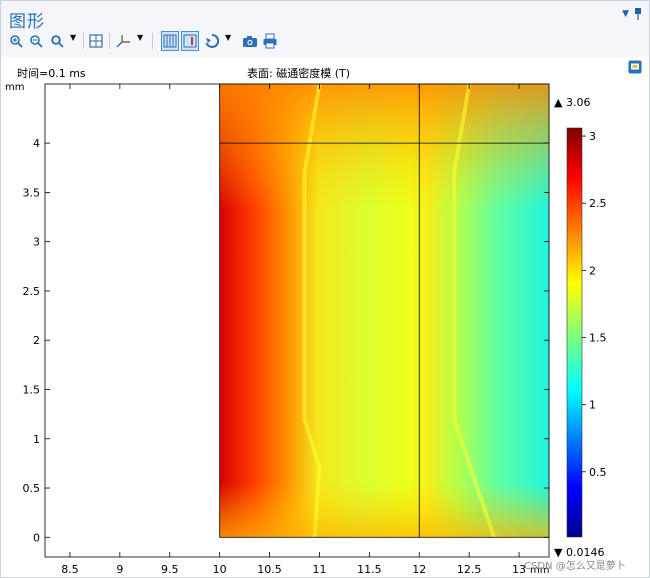 The width and height of the screenshot is (650, 578). I want to click on time-label: 时间=0.1 ms, so click(51, 73).